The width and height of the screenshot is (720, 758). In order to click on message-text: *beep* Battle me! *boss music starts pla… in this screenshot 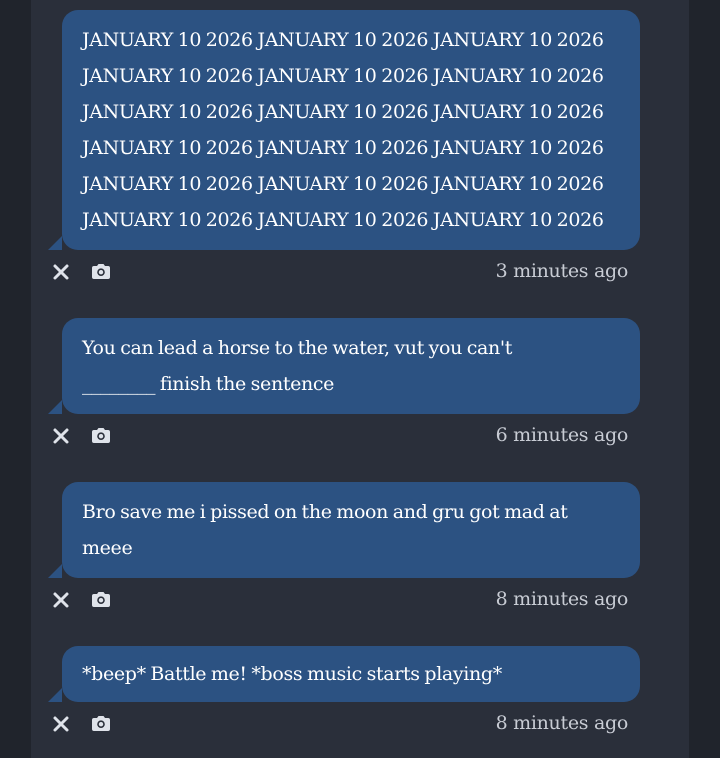, I will do `click(292, 674)`.